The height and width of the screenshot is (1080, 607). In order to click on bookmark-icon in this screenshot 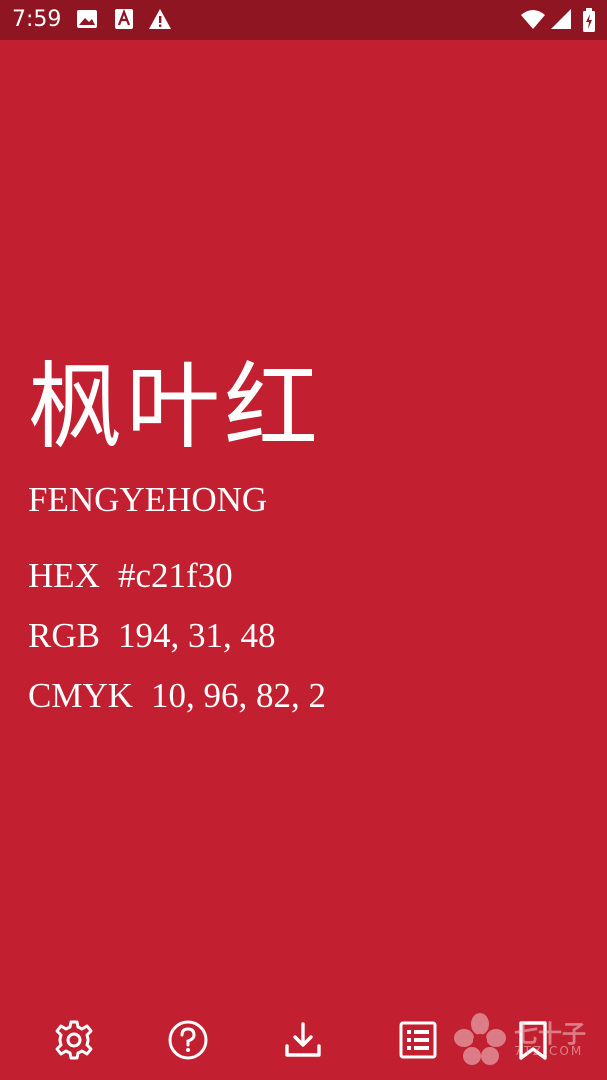, I will do `click(533, 1040)`.